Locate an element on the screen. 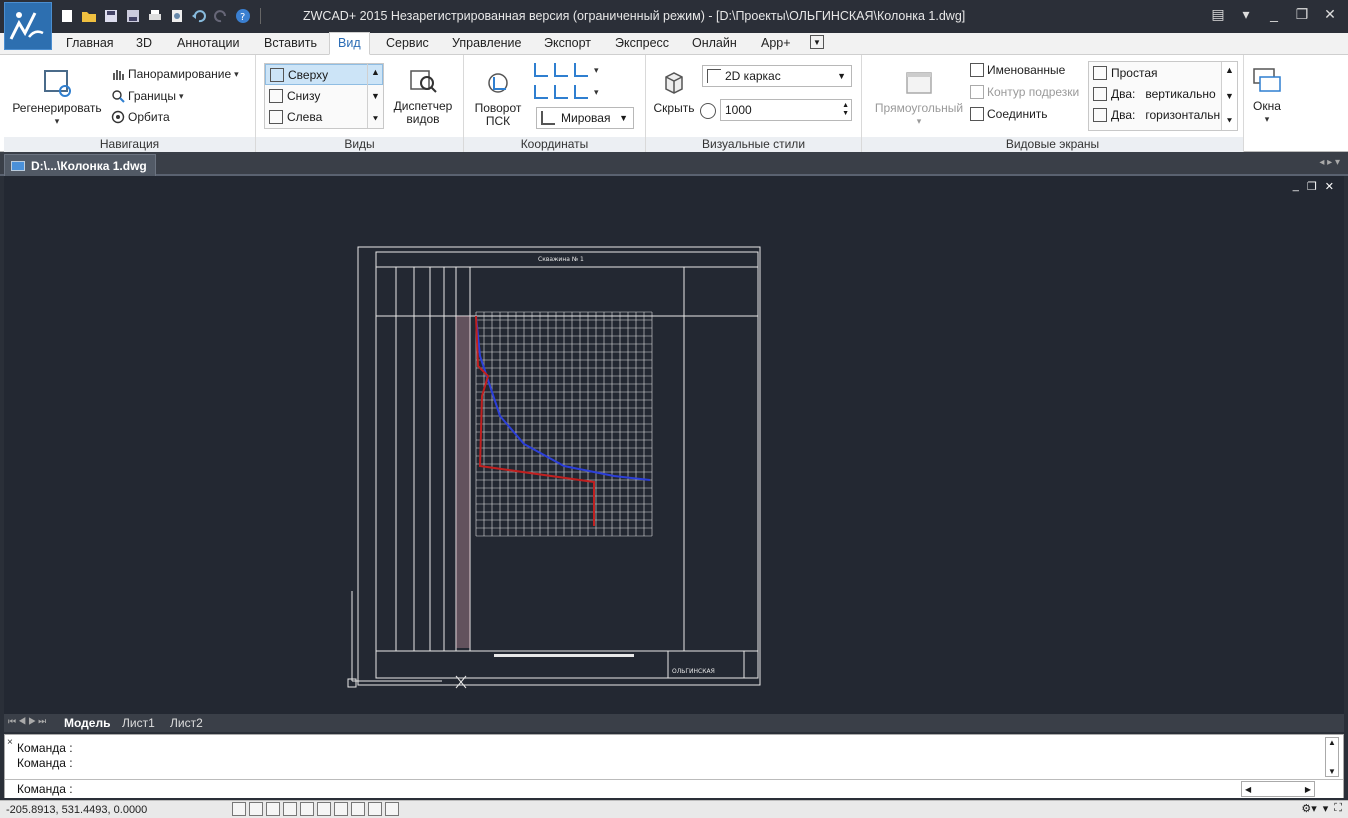  close-icon: ✕ is located at coordinates (1330, 14).